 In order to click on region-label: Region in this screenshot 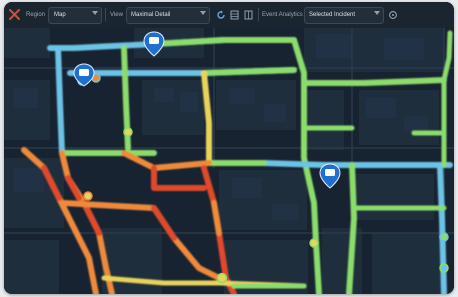, I will do `click(36, 15)`.